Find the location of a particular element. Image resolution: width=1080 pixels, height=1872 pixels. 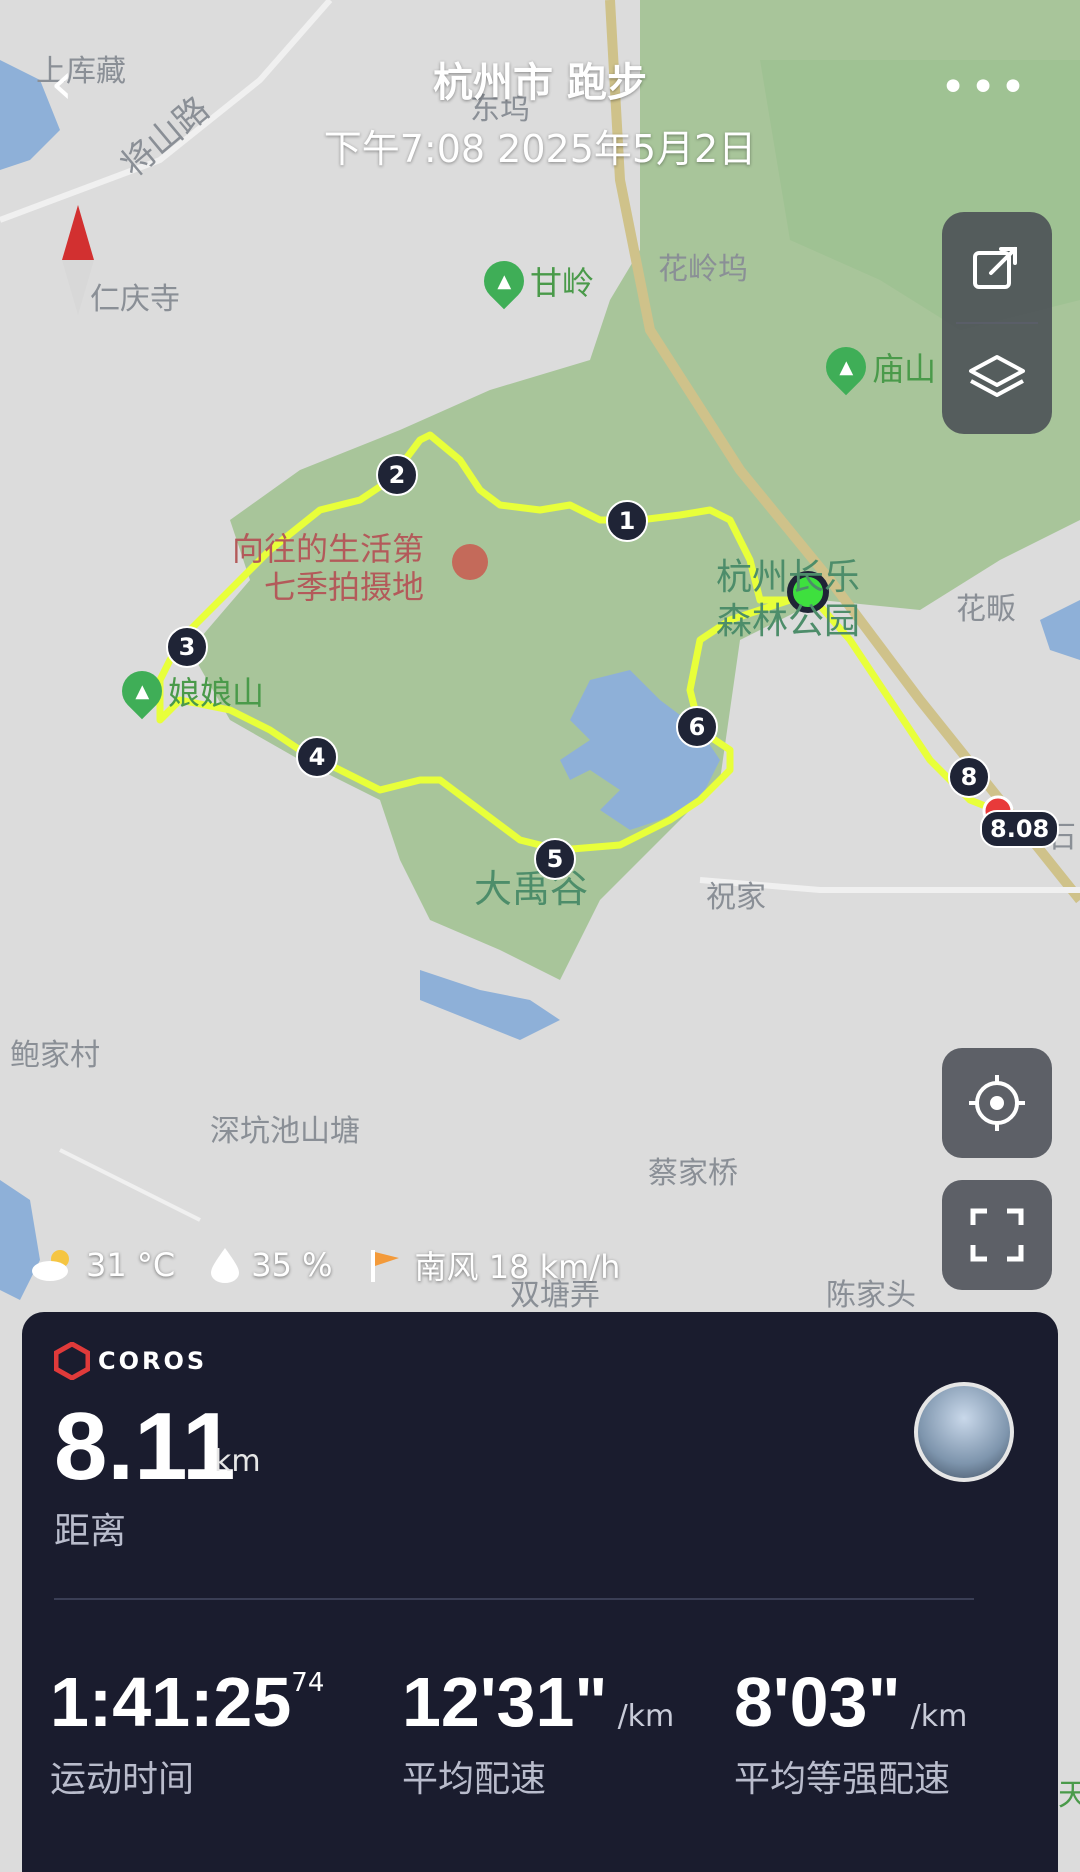

place-label: 蔡家桥 is located at coordinates (693, 1173).